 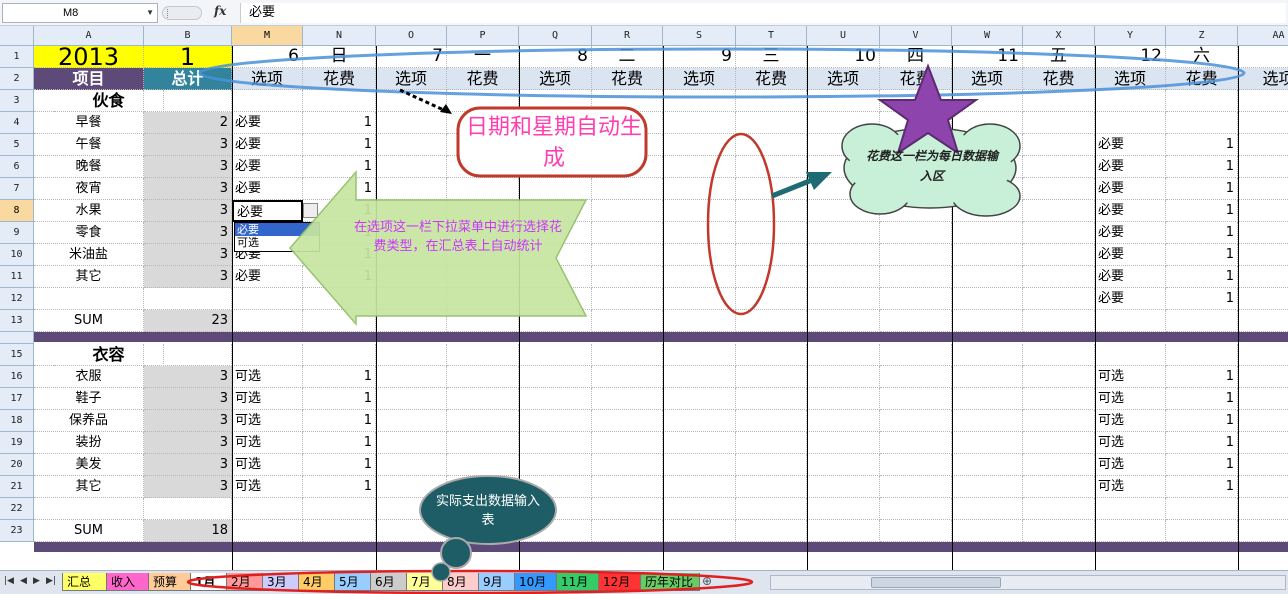 What do you see at coordinates (170, 582) in the screenshot?
I see `sheet-tab: 预算` at bounding box center [170, 582].